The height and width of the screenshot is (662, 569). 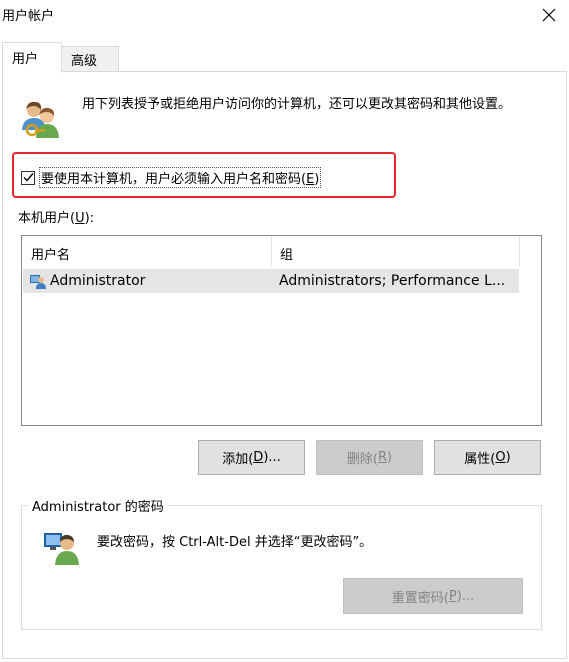 I want to click on intro-text: 用下列表授予或拒绝用户访问你的计算机，还可以更改其密码和其他设置。, so click(x=297, y=104).